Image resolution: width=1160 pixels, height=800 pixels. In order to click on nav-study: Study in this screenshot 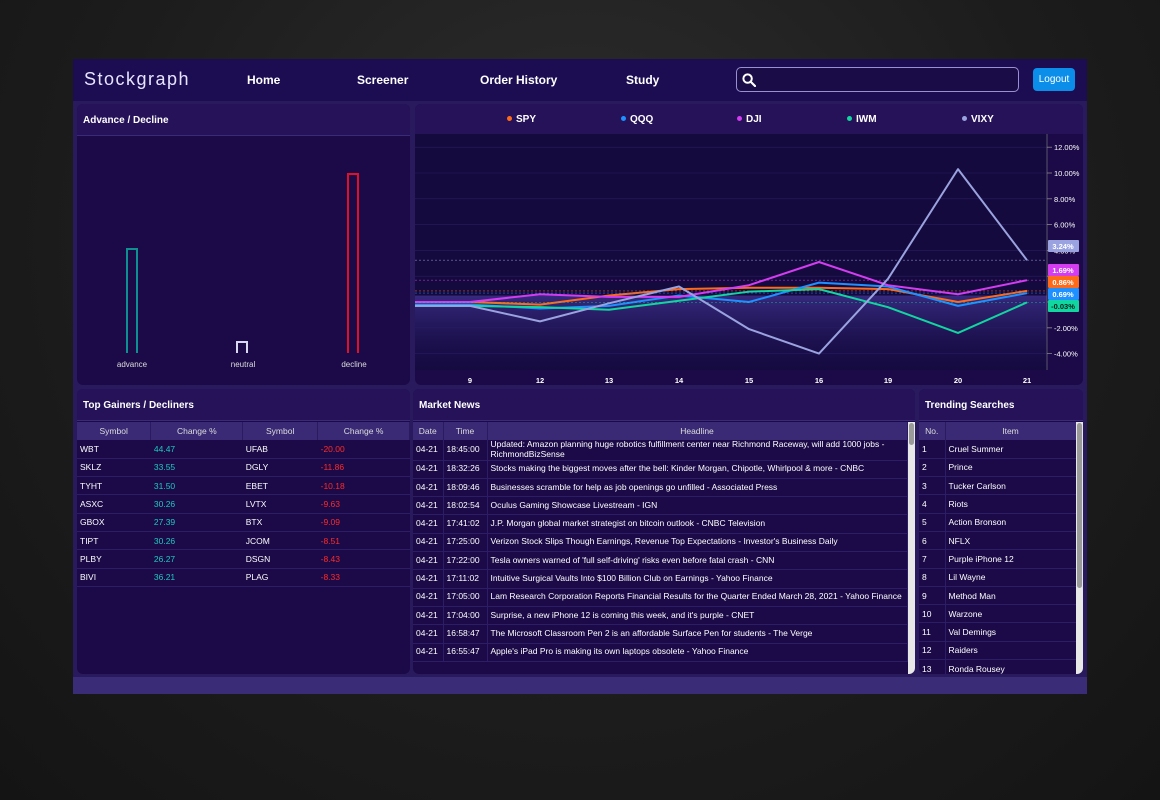, I will do `click(642, 80)`.